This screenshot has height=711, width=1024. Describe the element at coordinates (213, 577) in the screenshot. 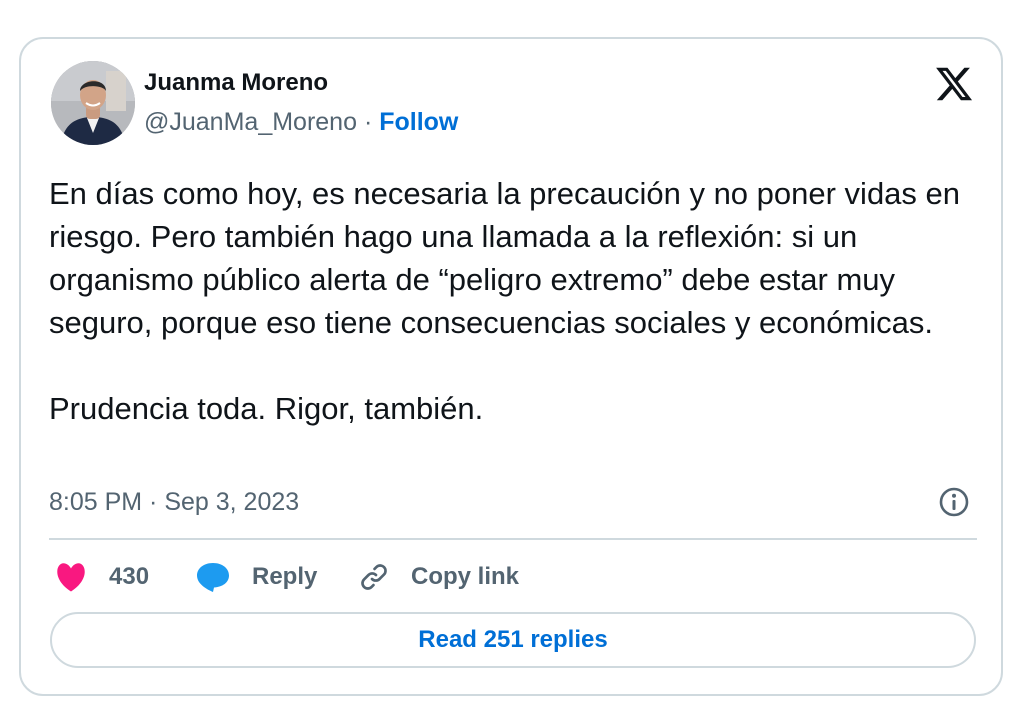

I see `speech-bubble-icon` at that location.